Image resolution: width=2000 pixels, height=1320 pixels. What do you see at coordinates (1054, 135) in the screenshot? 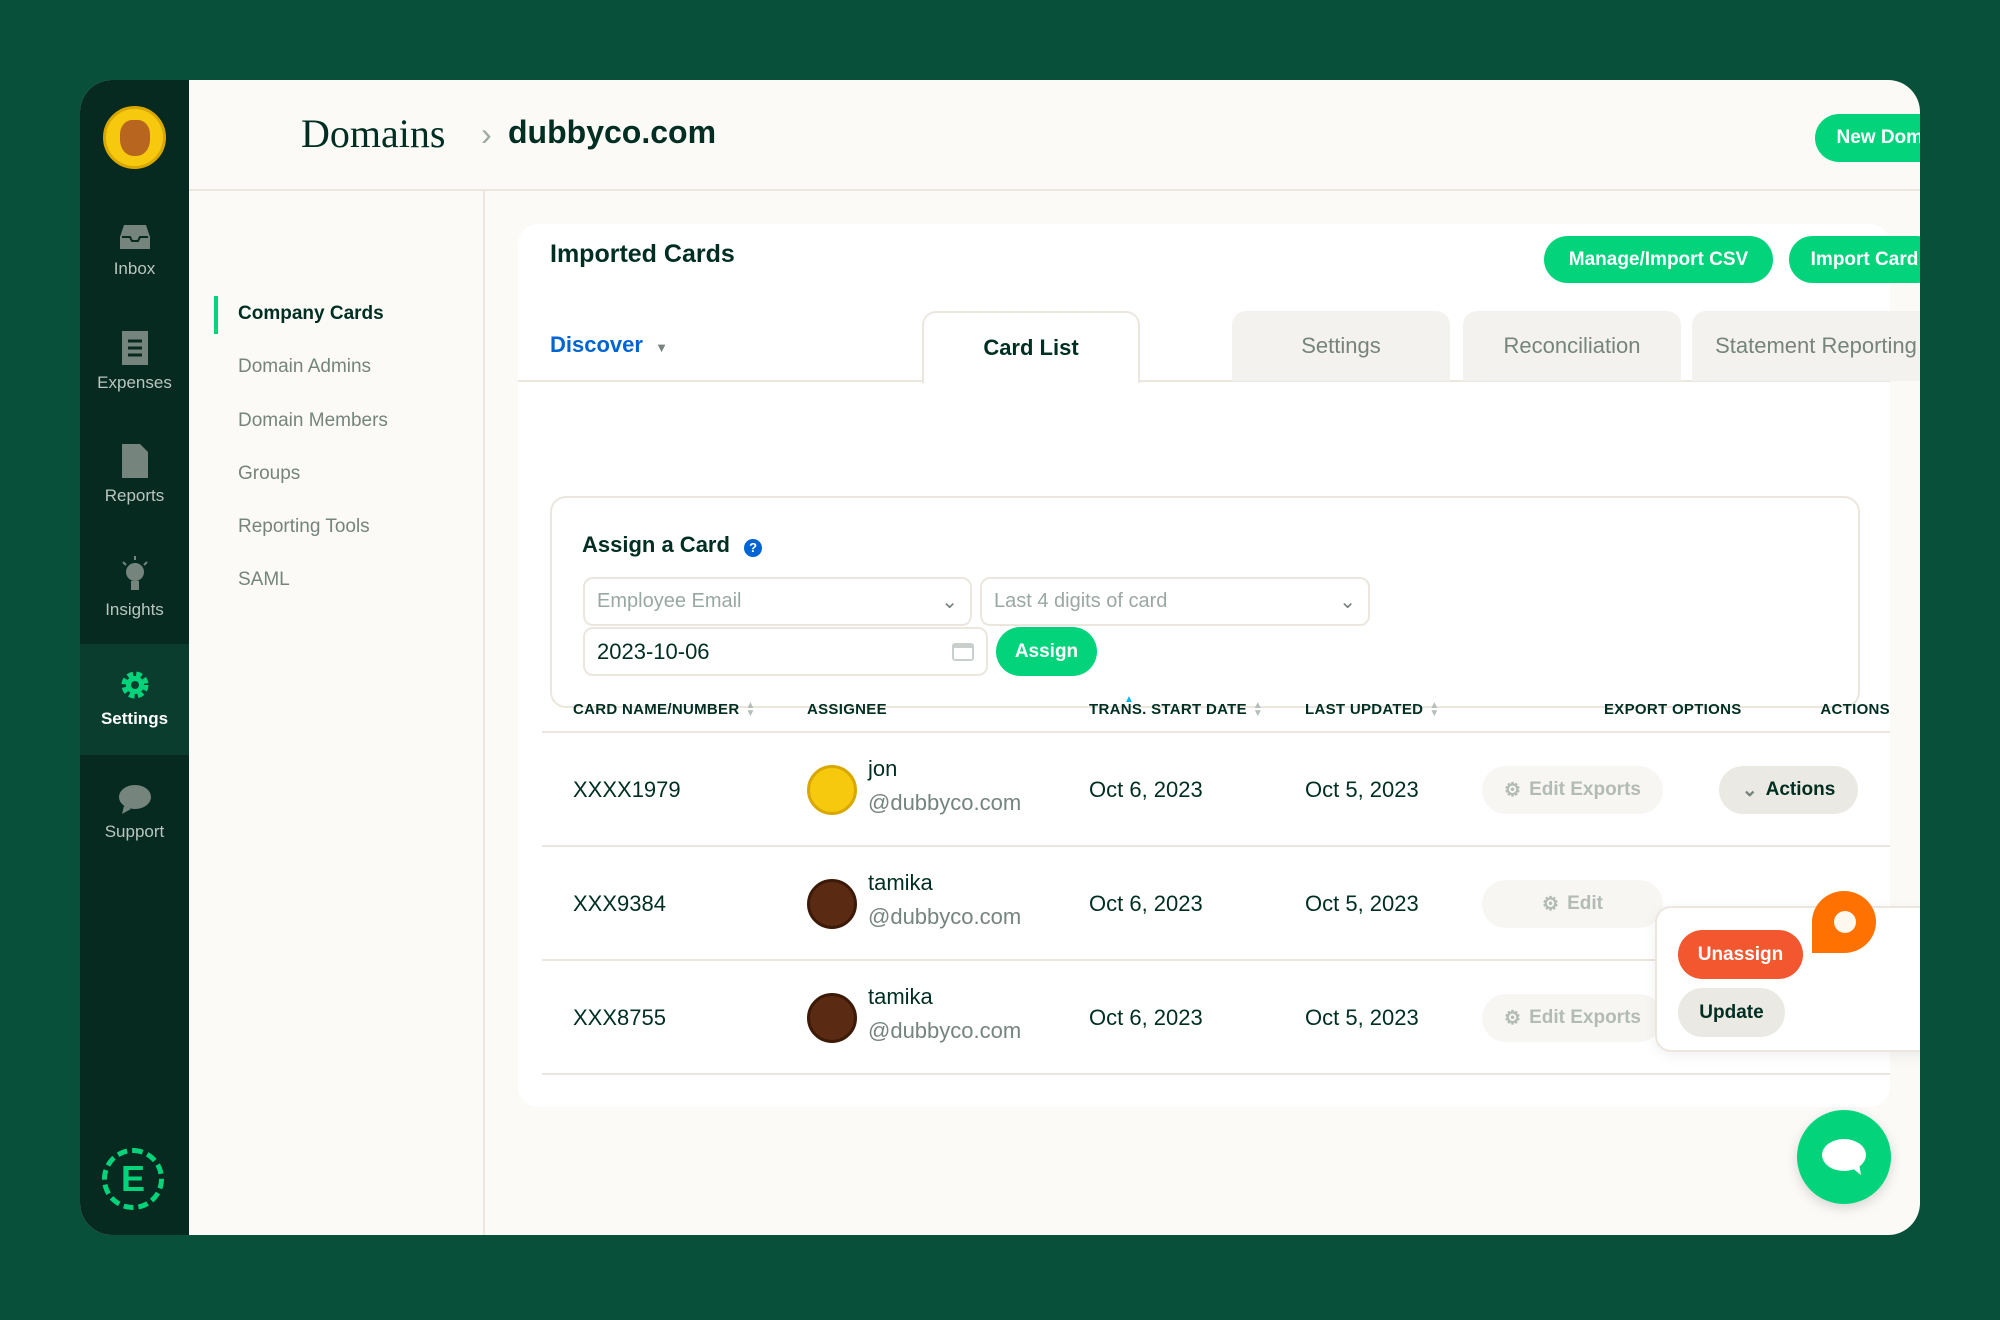
I see `page-header: Domains › dubbyco.com New Domain` at bounding box center [1054, 135].